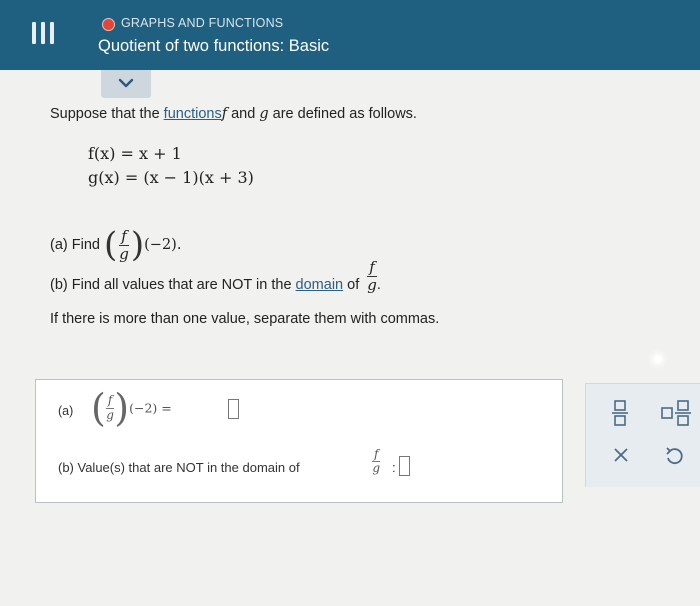 The height and width of the screenshot is (606, 700). Describe the element at coordinates (214, 46) in the screenshot. I see `page-title: Quotient of two functions: Basic` at that location.